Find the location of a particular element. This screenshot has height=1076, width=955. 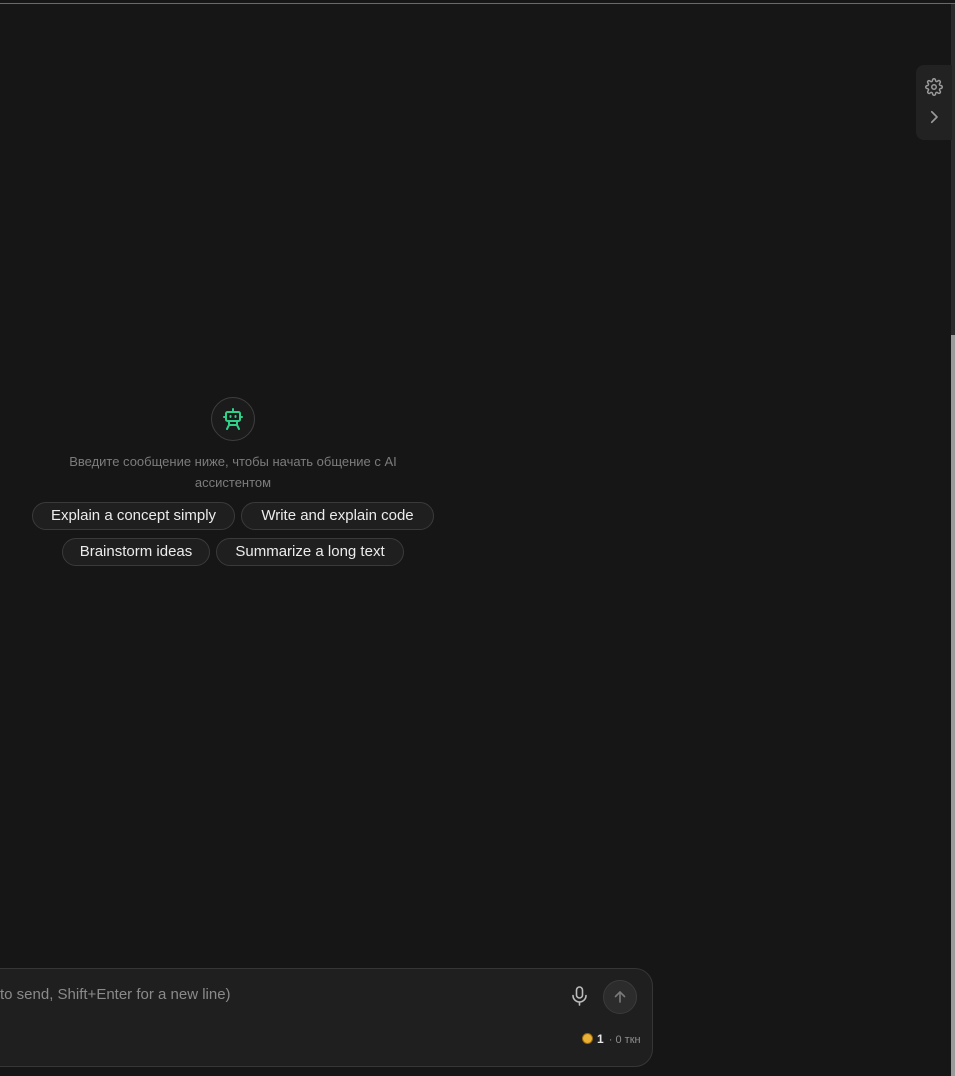

suggestion-chip-summarize: Summarize a long text is located at coordinates (310, 552).